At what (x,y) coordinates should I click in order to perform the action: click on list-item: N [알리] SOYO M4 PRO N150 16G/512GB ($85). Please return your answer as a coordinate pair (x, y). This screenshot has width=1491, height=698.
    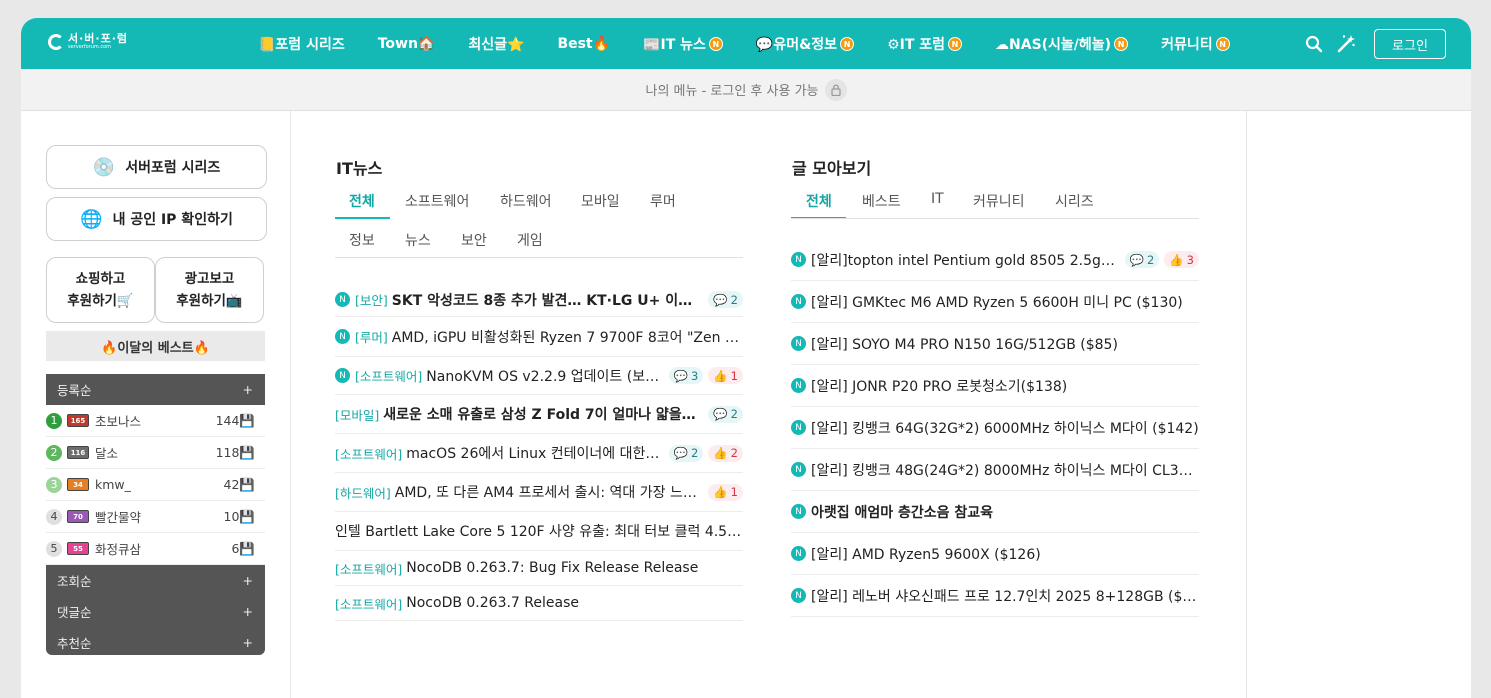
    Looking at the image, I should click on (995, 344).